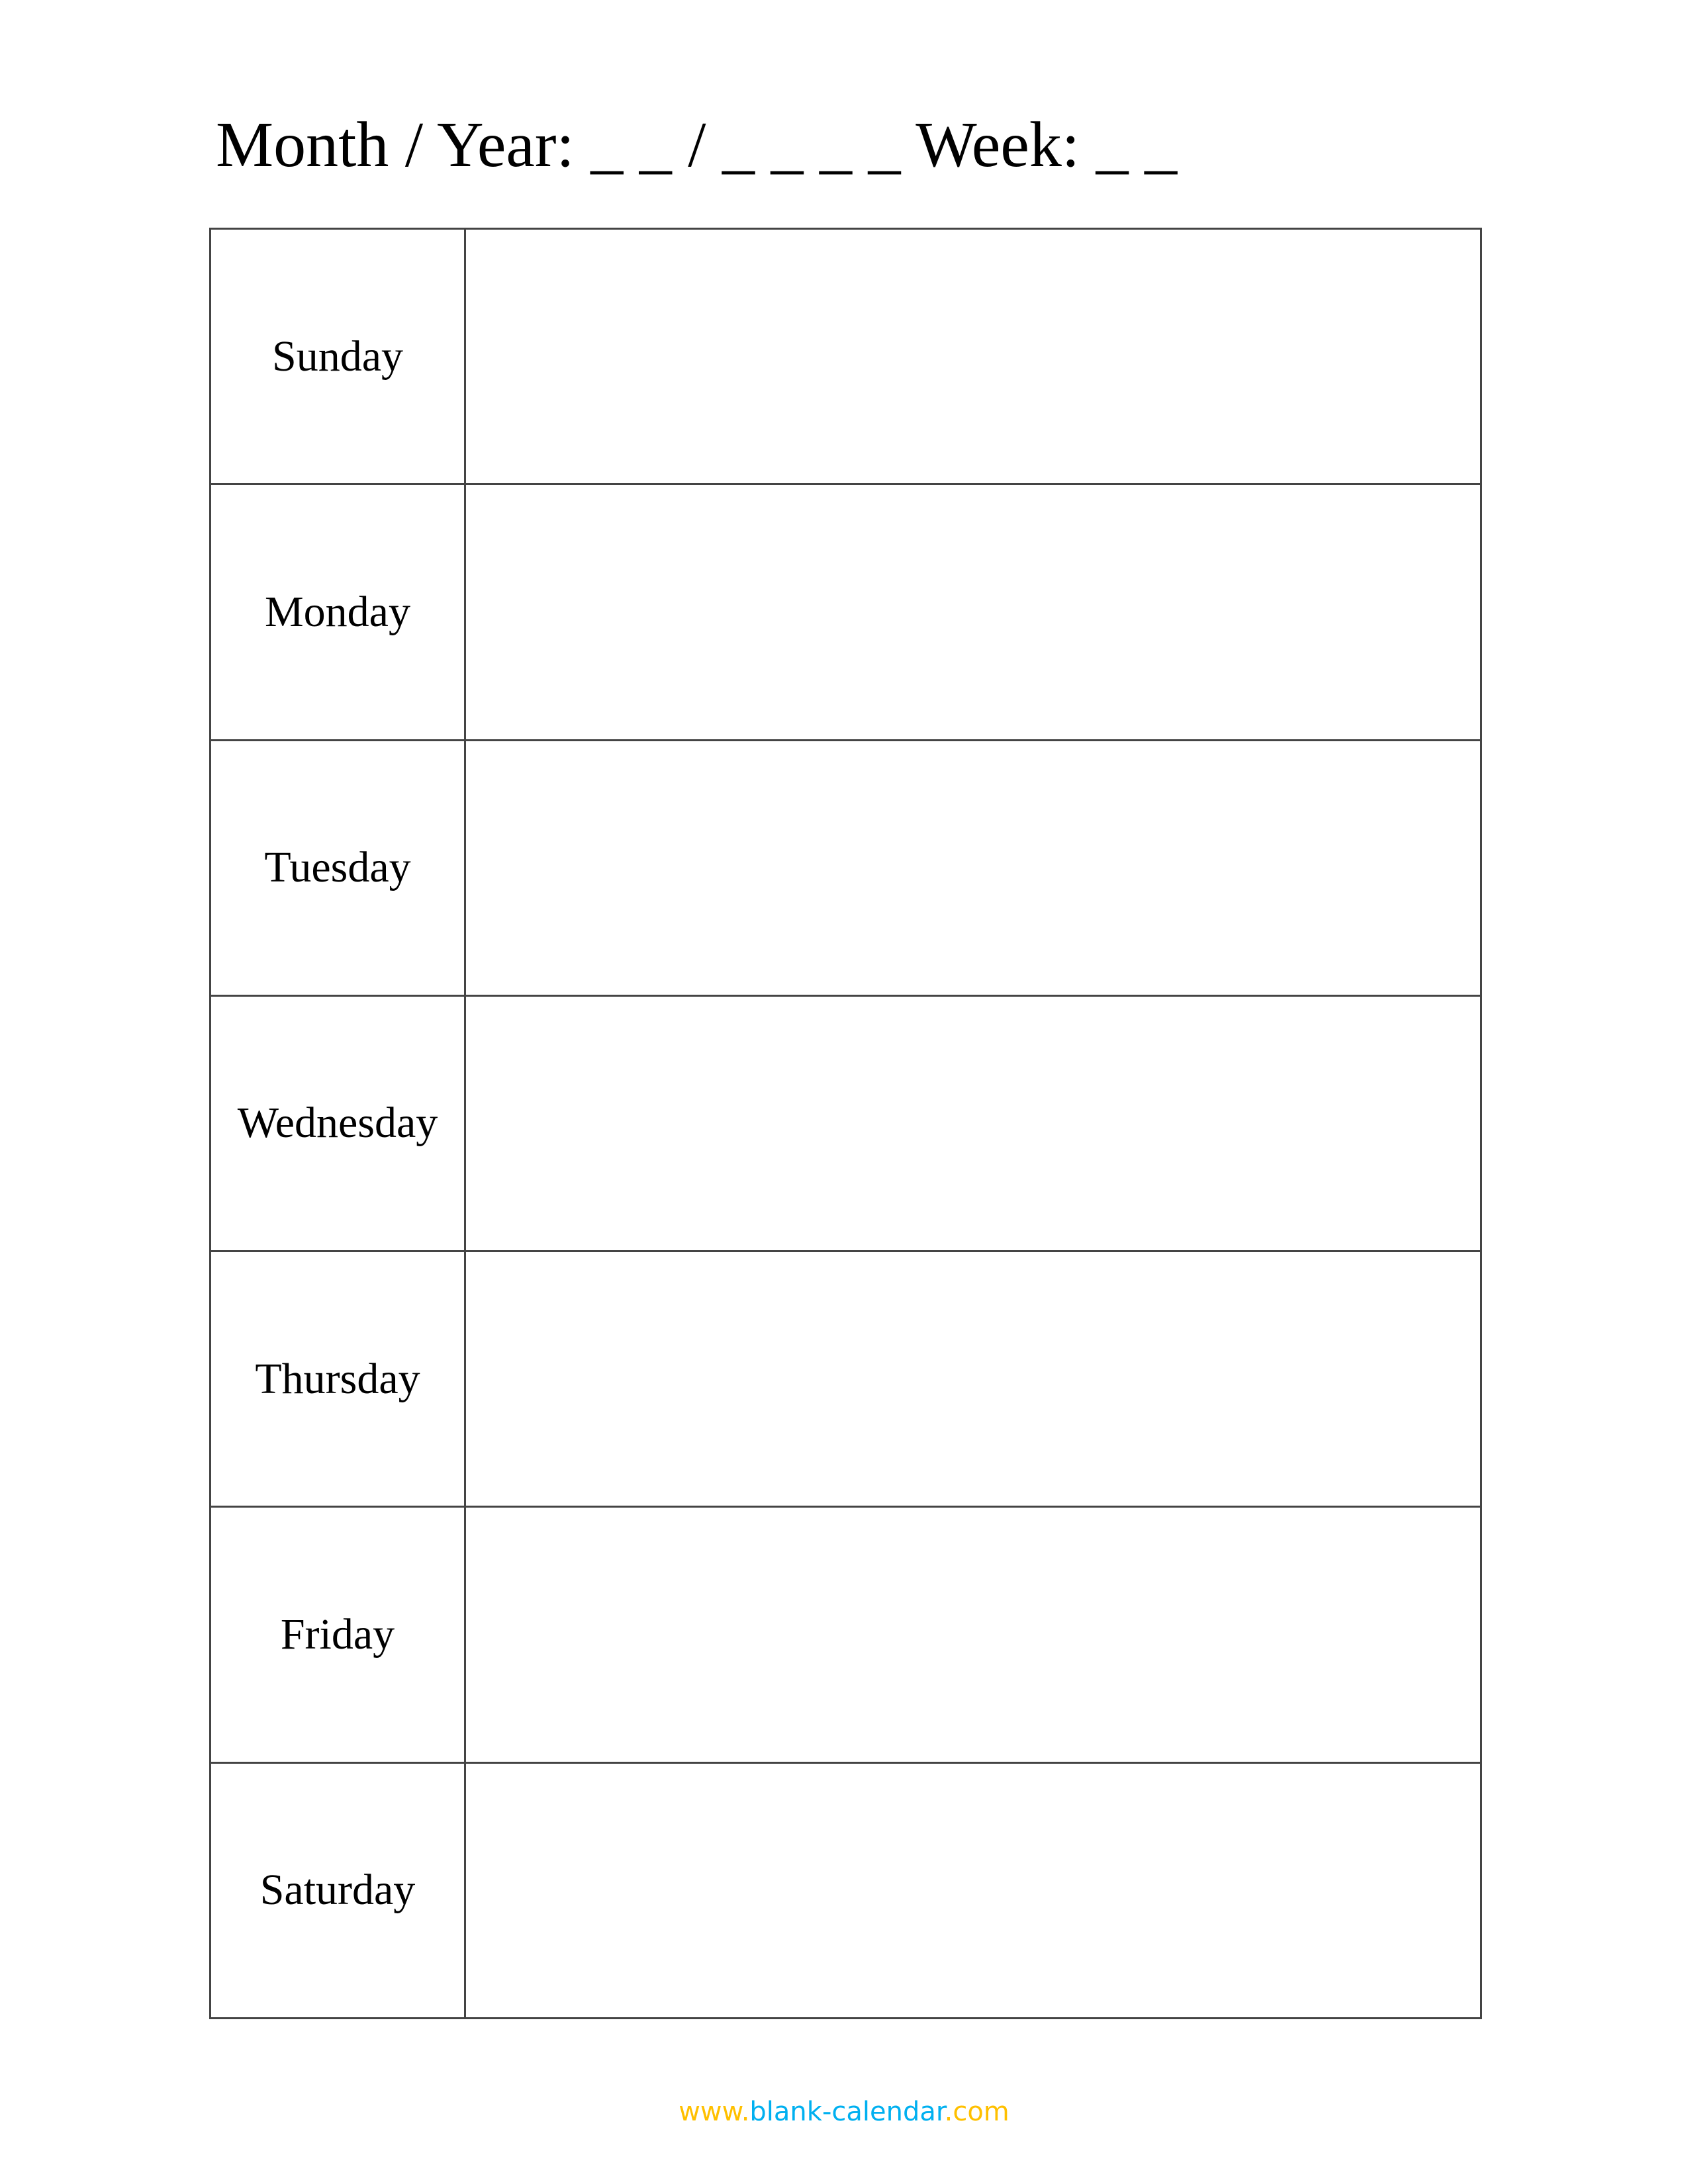 Image resolution: width=1688 pixels, height=2184 pixels. What do you see at coordinates (337, 612) in the screenshot?
I see `day-label: Monday` at bounding box center [337, 612].